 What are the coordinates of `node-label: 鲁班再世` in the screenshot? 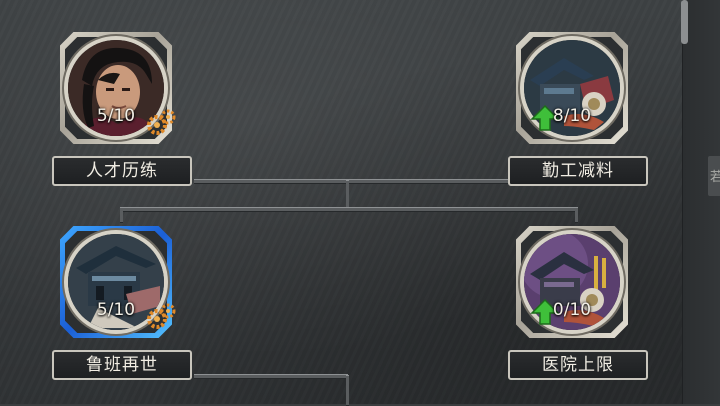 It's located at (122, 365).